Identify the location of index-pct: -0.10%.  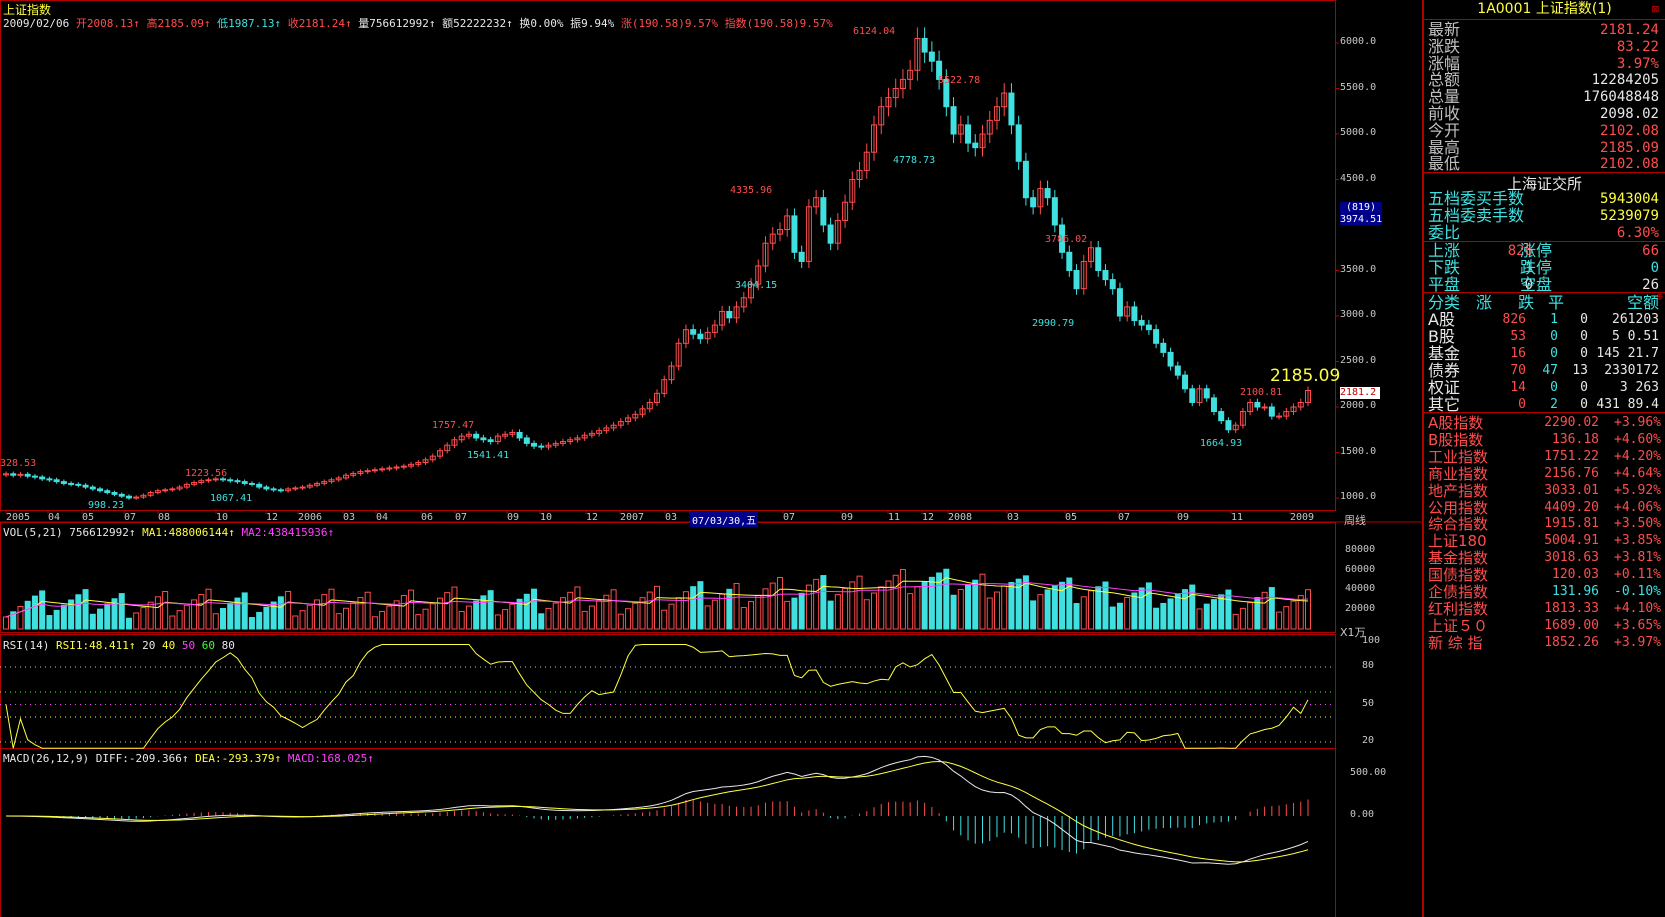
(1637, 591).